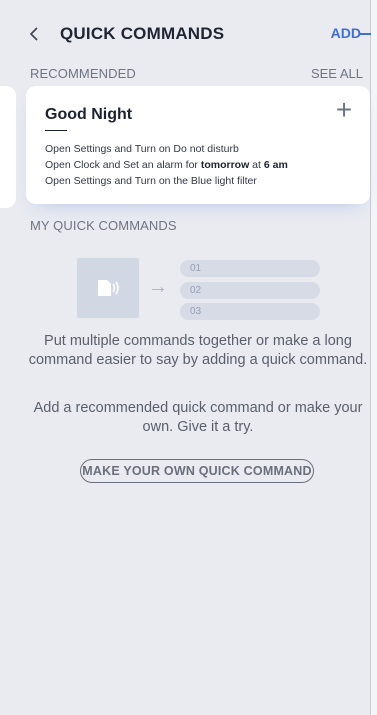 The height and width of the screenshot is (715, 377). What do you see at coordinates (83, 73) in the screenshot?
I see `recommended-section-label: RECOMMENDED` at bounding box center [83, 73].